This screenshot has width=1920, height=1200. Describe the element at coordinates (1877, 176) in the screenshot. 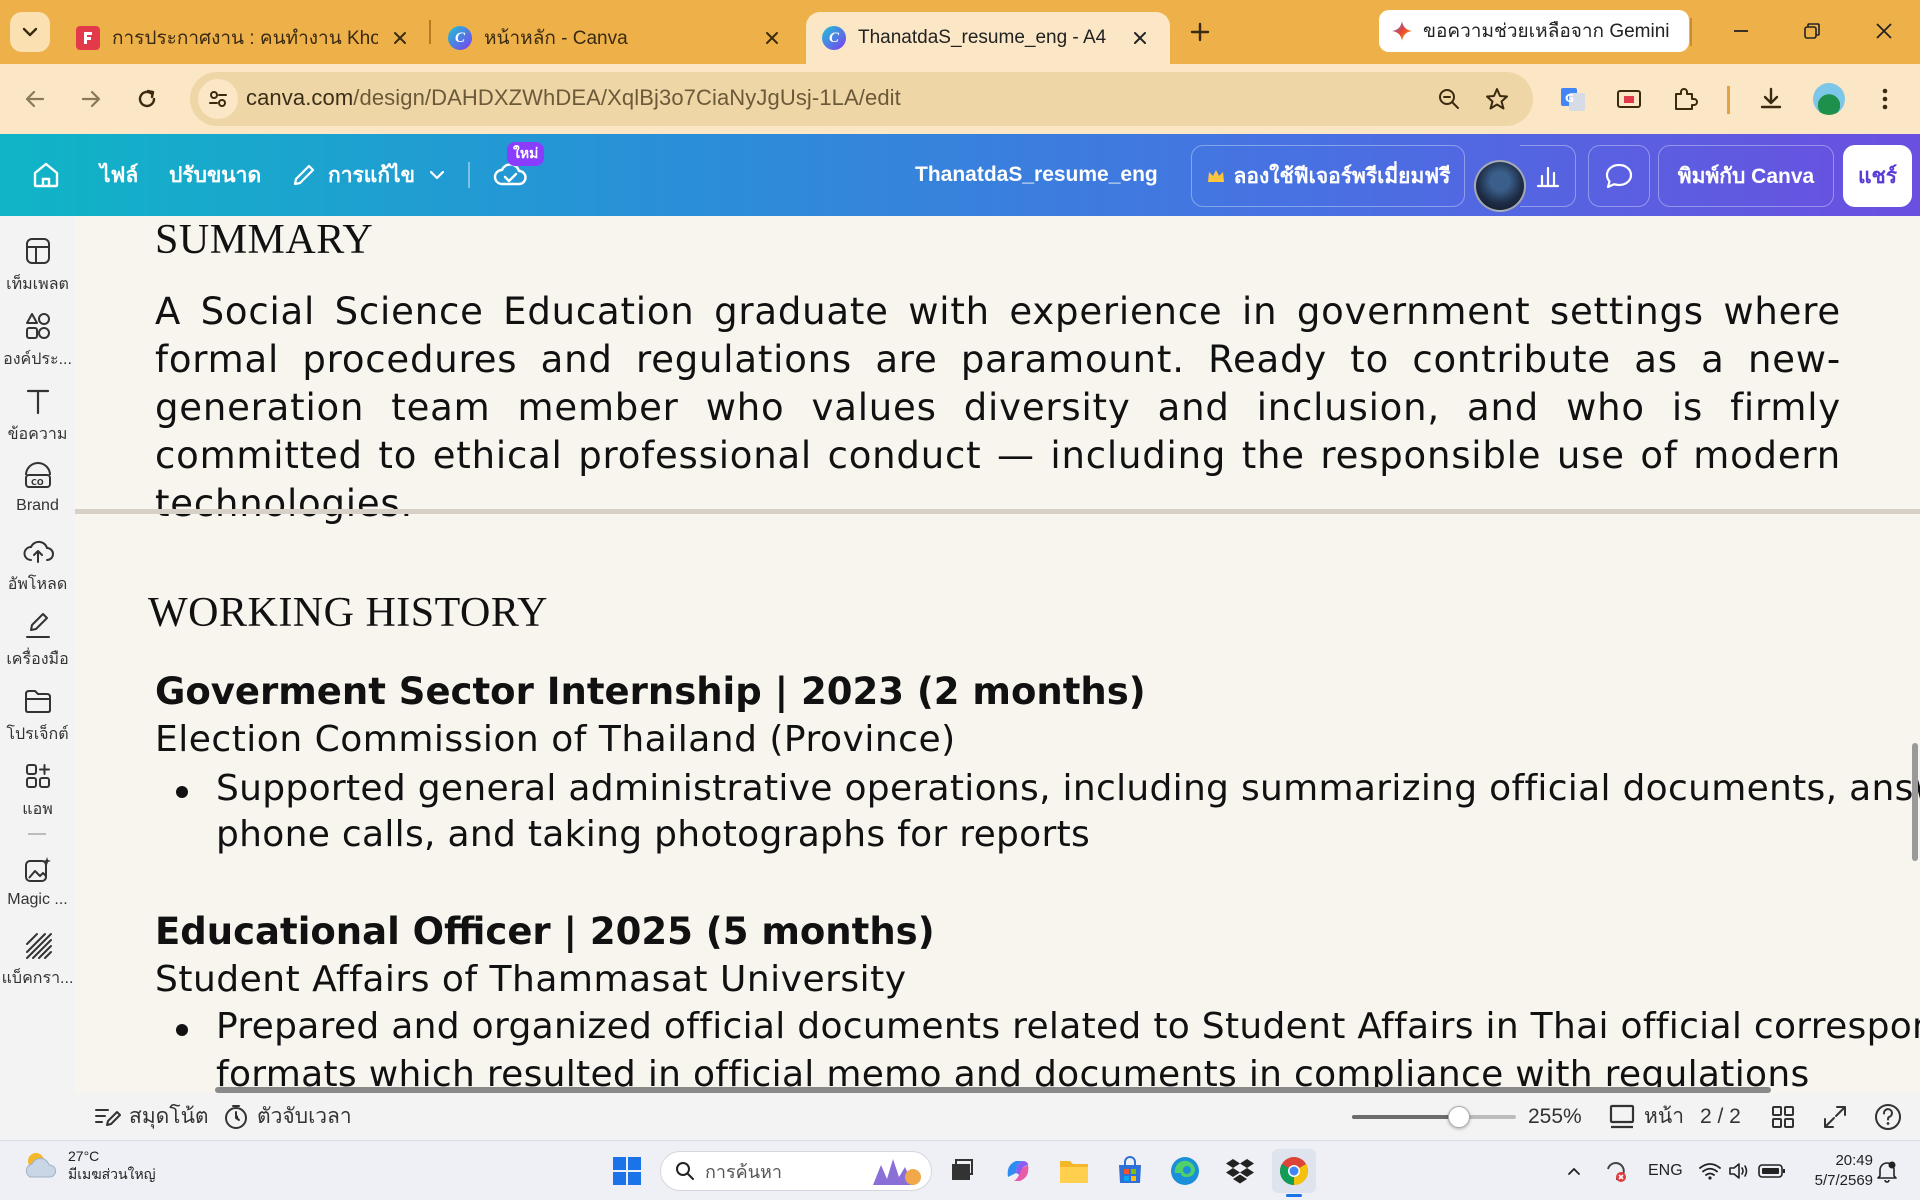

I see `share-button: แชร์` at that location.